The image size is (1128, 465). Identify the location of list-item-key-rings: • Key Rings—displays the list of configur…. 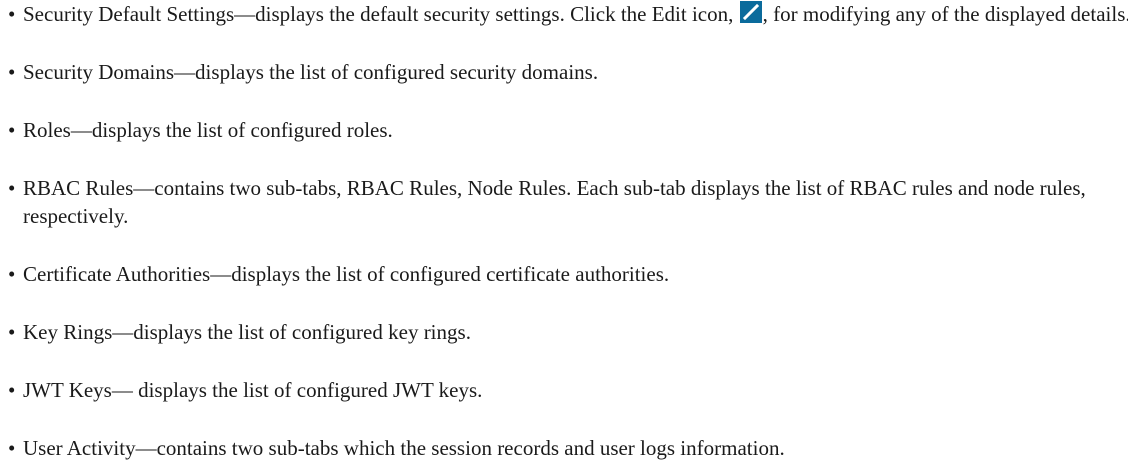
(568, 332).